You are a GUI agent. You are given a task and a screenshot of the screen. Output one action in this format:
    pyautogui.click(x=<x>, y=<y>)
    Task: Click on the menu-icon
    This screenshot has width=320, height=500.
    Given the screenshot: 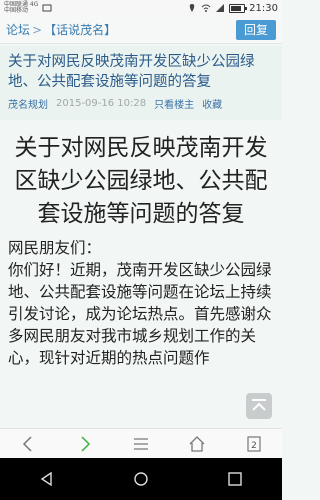 What is the action you would take?
    pyautogui.click(x=140, y=444)
    